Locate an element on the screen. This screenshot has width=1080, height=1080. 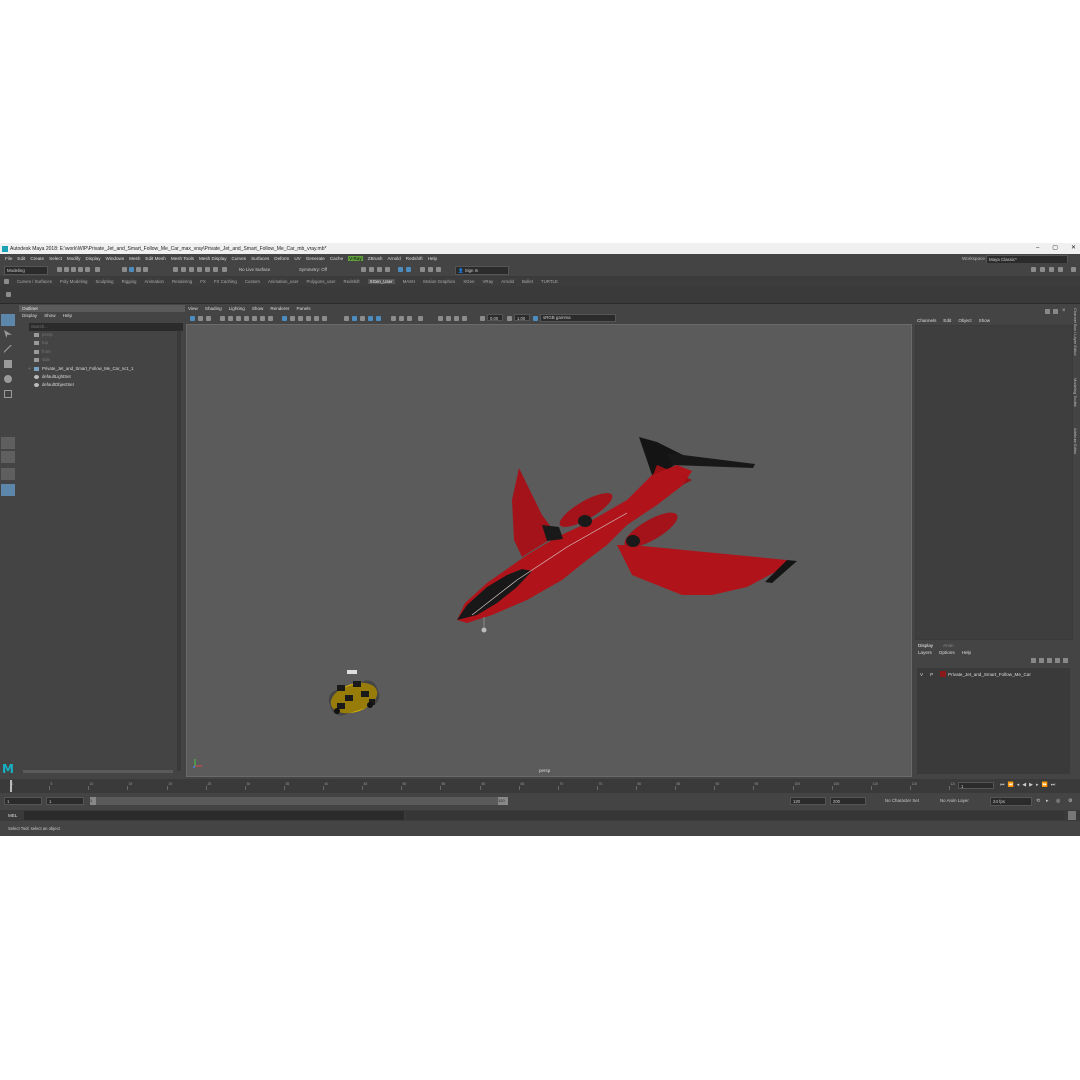
make-live-icon is located at coordinates (207, 269).